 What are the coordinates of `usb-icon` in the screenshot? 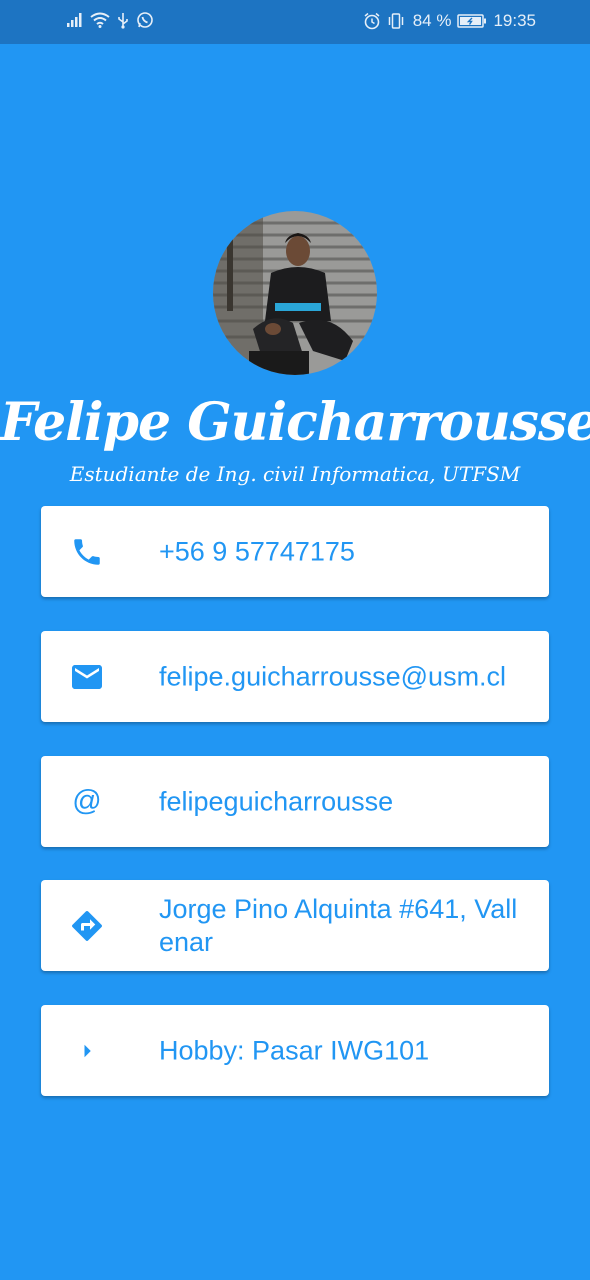 It's located at (123, 20).